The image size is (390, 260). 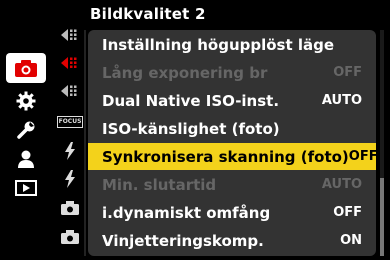 I want to click on menu-item-label: ISO-känslighet (foto), so click(x=191, y=128).